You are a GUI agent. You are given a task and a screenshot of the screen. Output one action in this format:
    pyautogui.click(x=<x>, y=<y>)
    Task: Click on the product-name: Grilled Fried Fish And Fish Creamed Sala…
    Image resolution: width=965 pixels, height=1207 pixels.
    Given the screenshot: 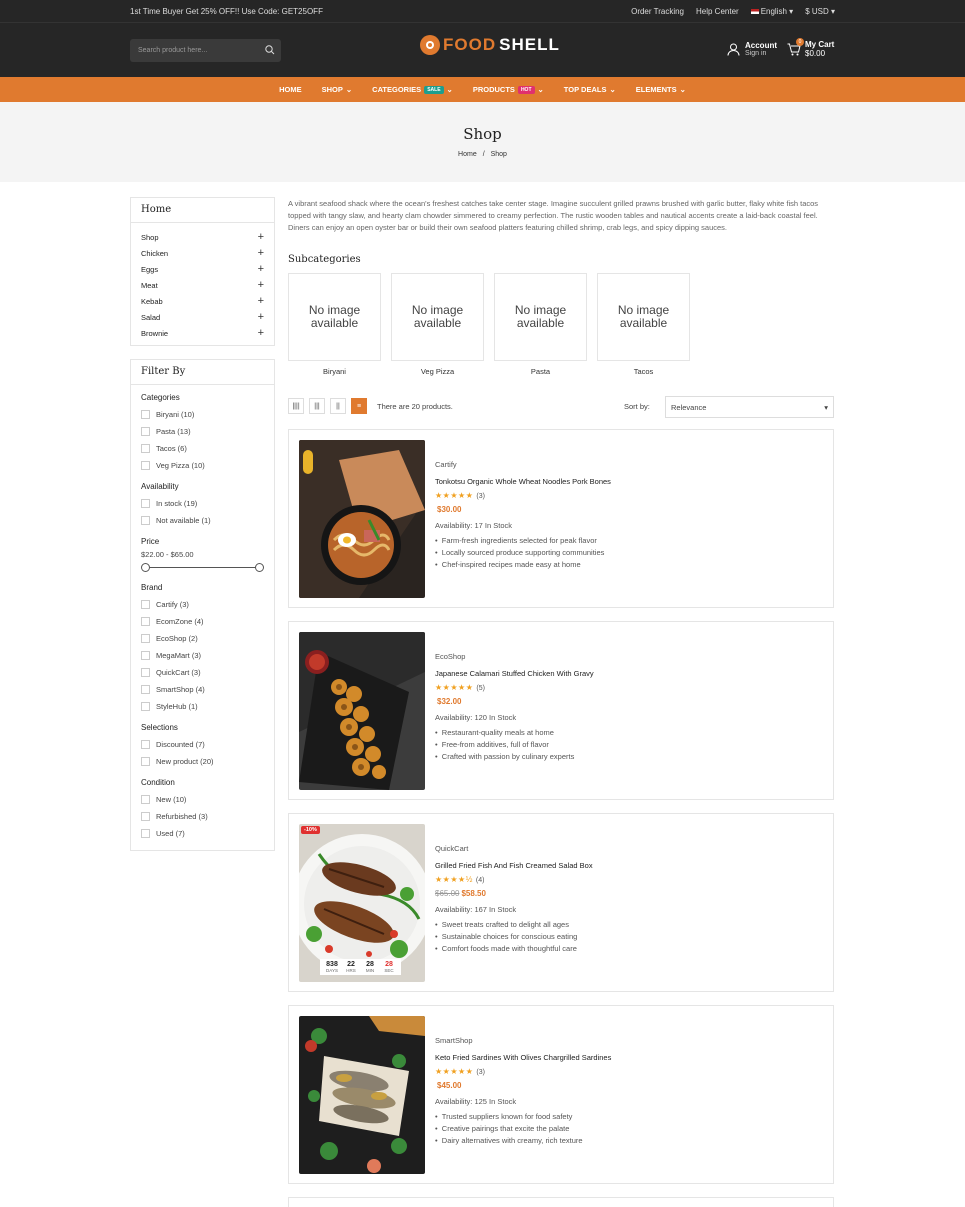 What is the action you would take?
    pyautogui.click(x=514, y=865)
    